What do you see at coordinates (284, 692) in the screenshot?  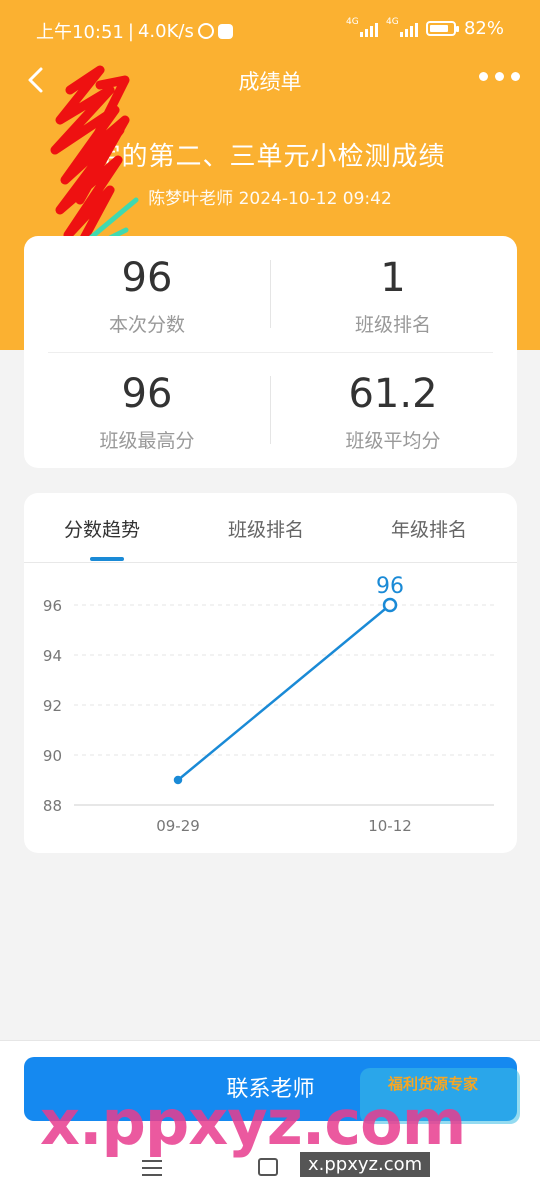 I see `trend-line` at bounding box center [284, 692].